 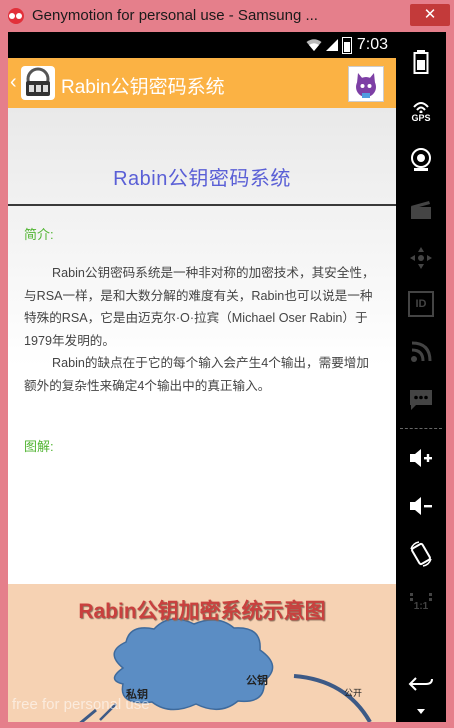 What do you see at coordinates (39, 446) in the screenshot?
I see `diagram-label: 图解:` at bounding box center [39, 446].